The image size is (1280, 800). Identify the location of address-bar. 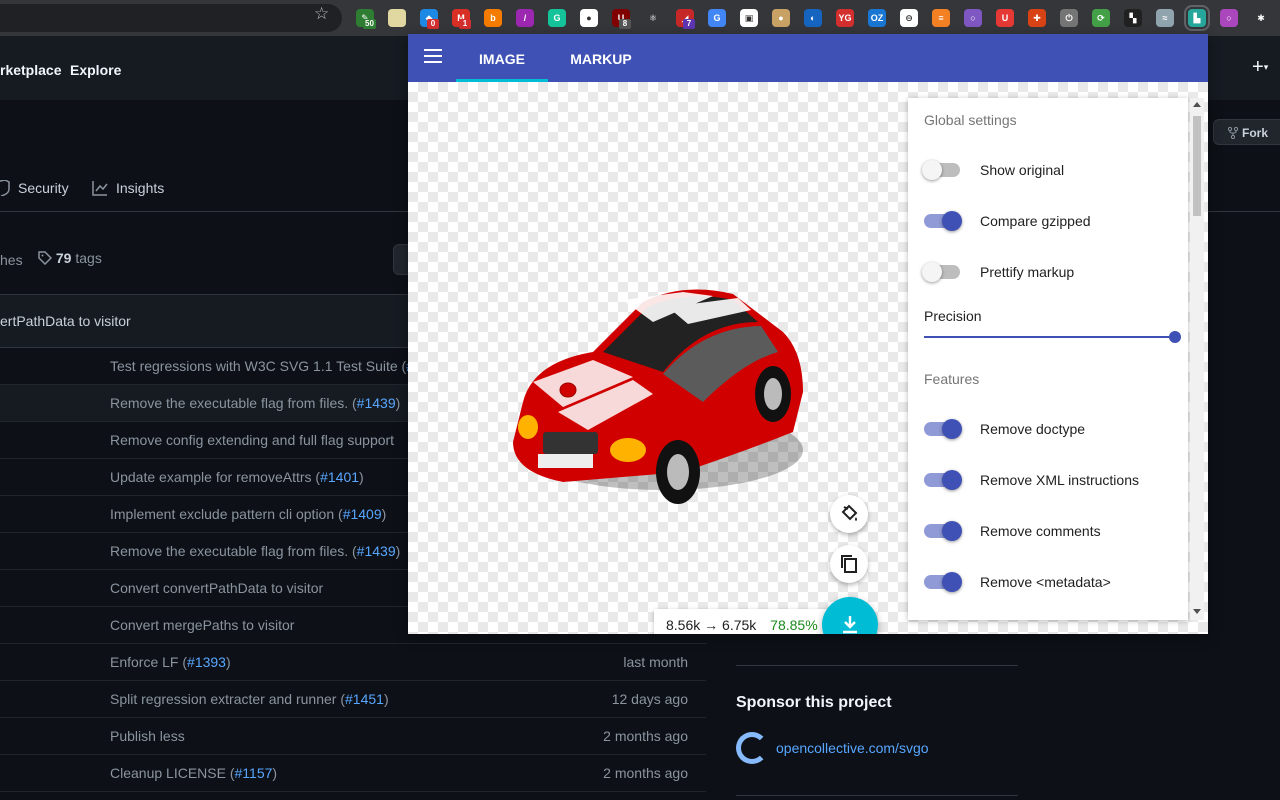
(171, 18).